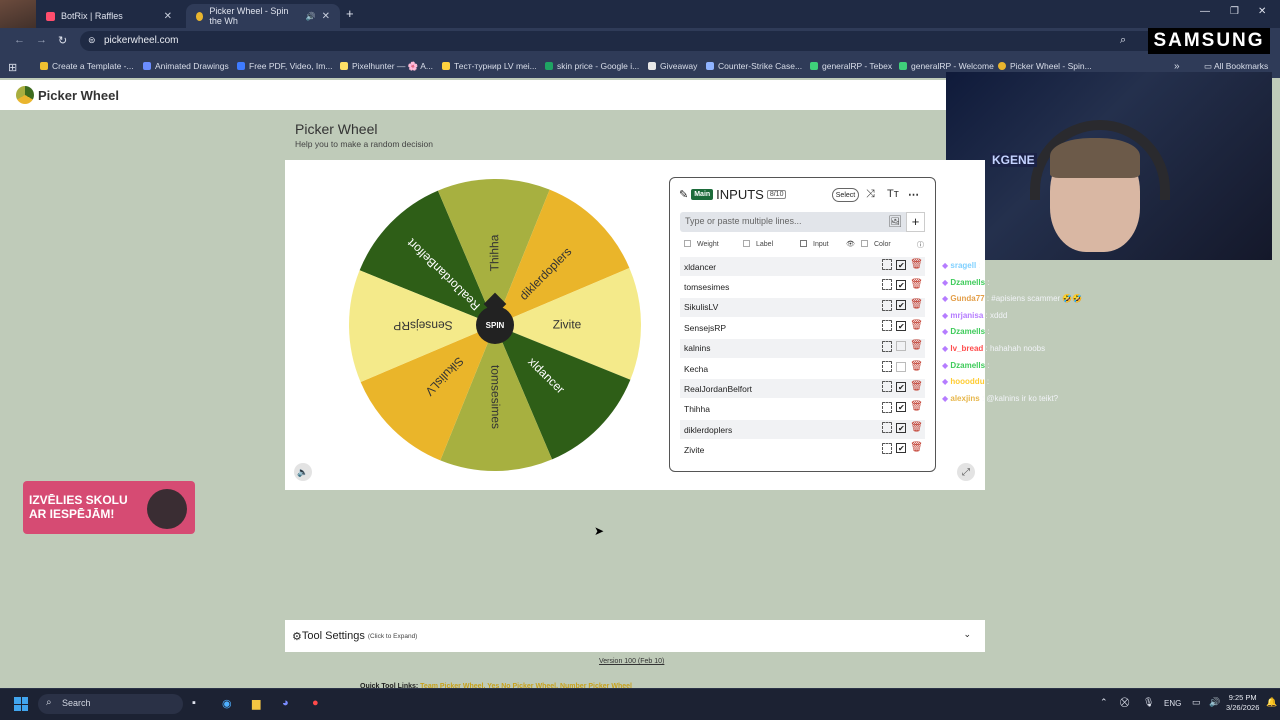 The width and height of the screenshot is (1280, 720). I want to click on chevron-down-icon: ⌄, so click(967, 634).